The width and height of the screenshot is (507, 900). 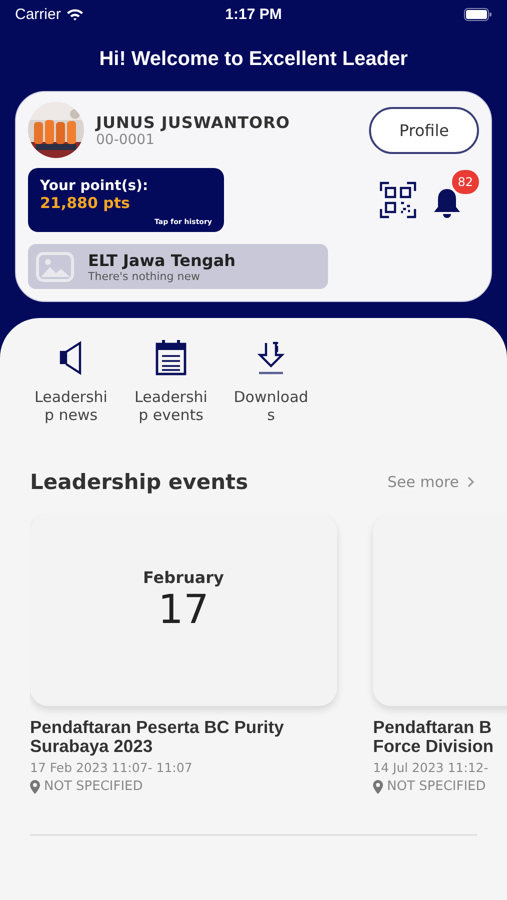 What do you see at coordinates (112, 767) in the screenshot?
I see `event-time: 17 Feb 2023 11:07- 11:07` at bounding box center [112, 767].